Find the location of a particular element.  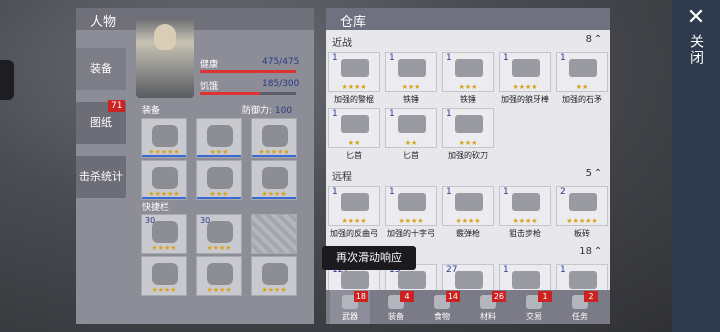

tab-equipment: 装备 is located at coordinates (101, 69).